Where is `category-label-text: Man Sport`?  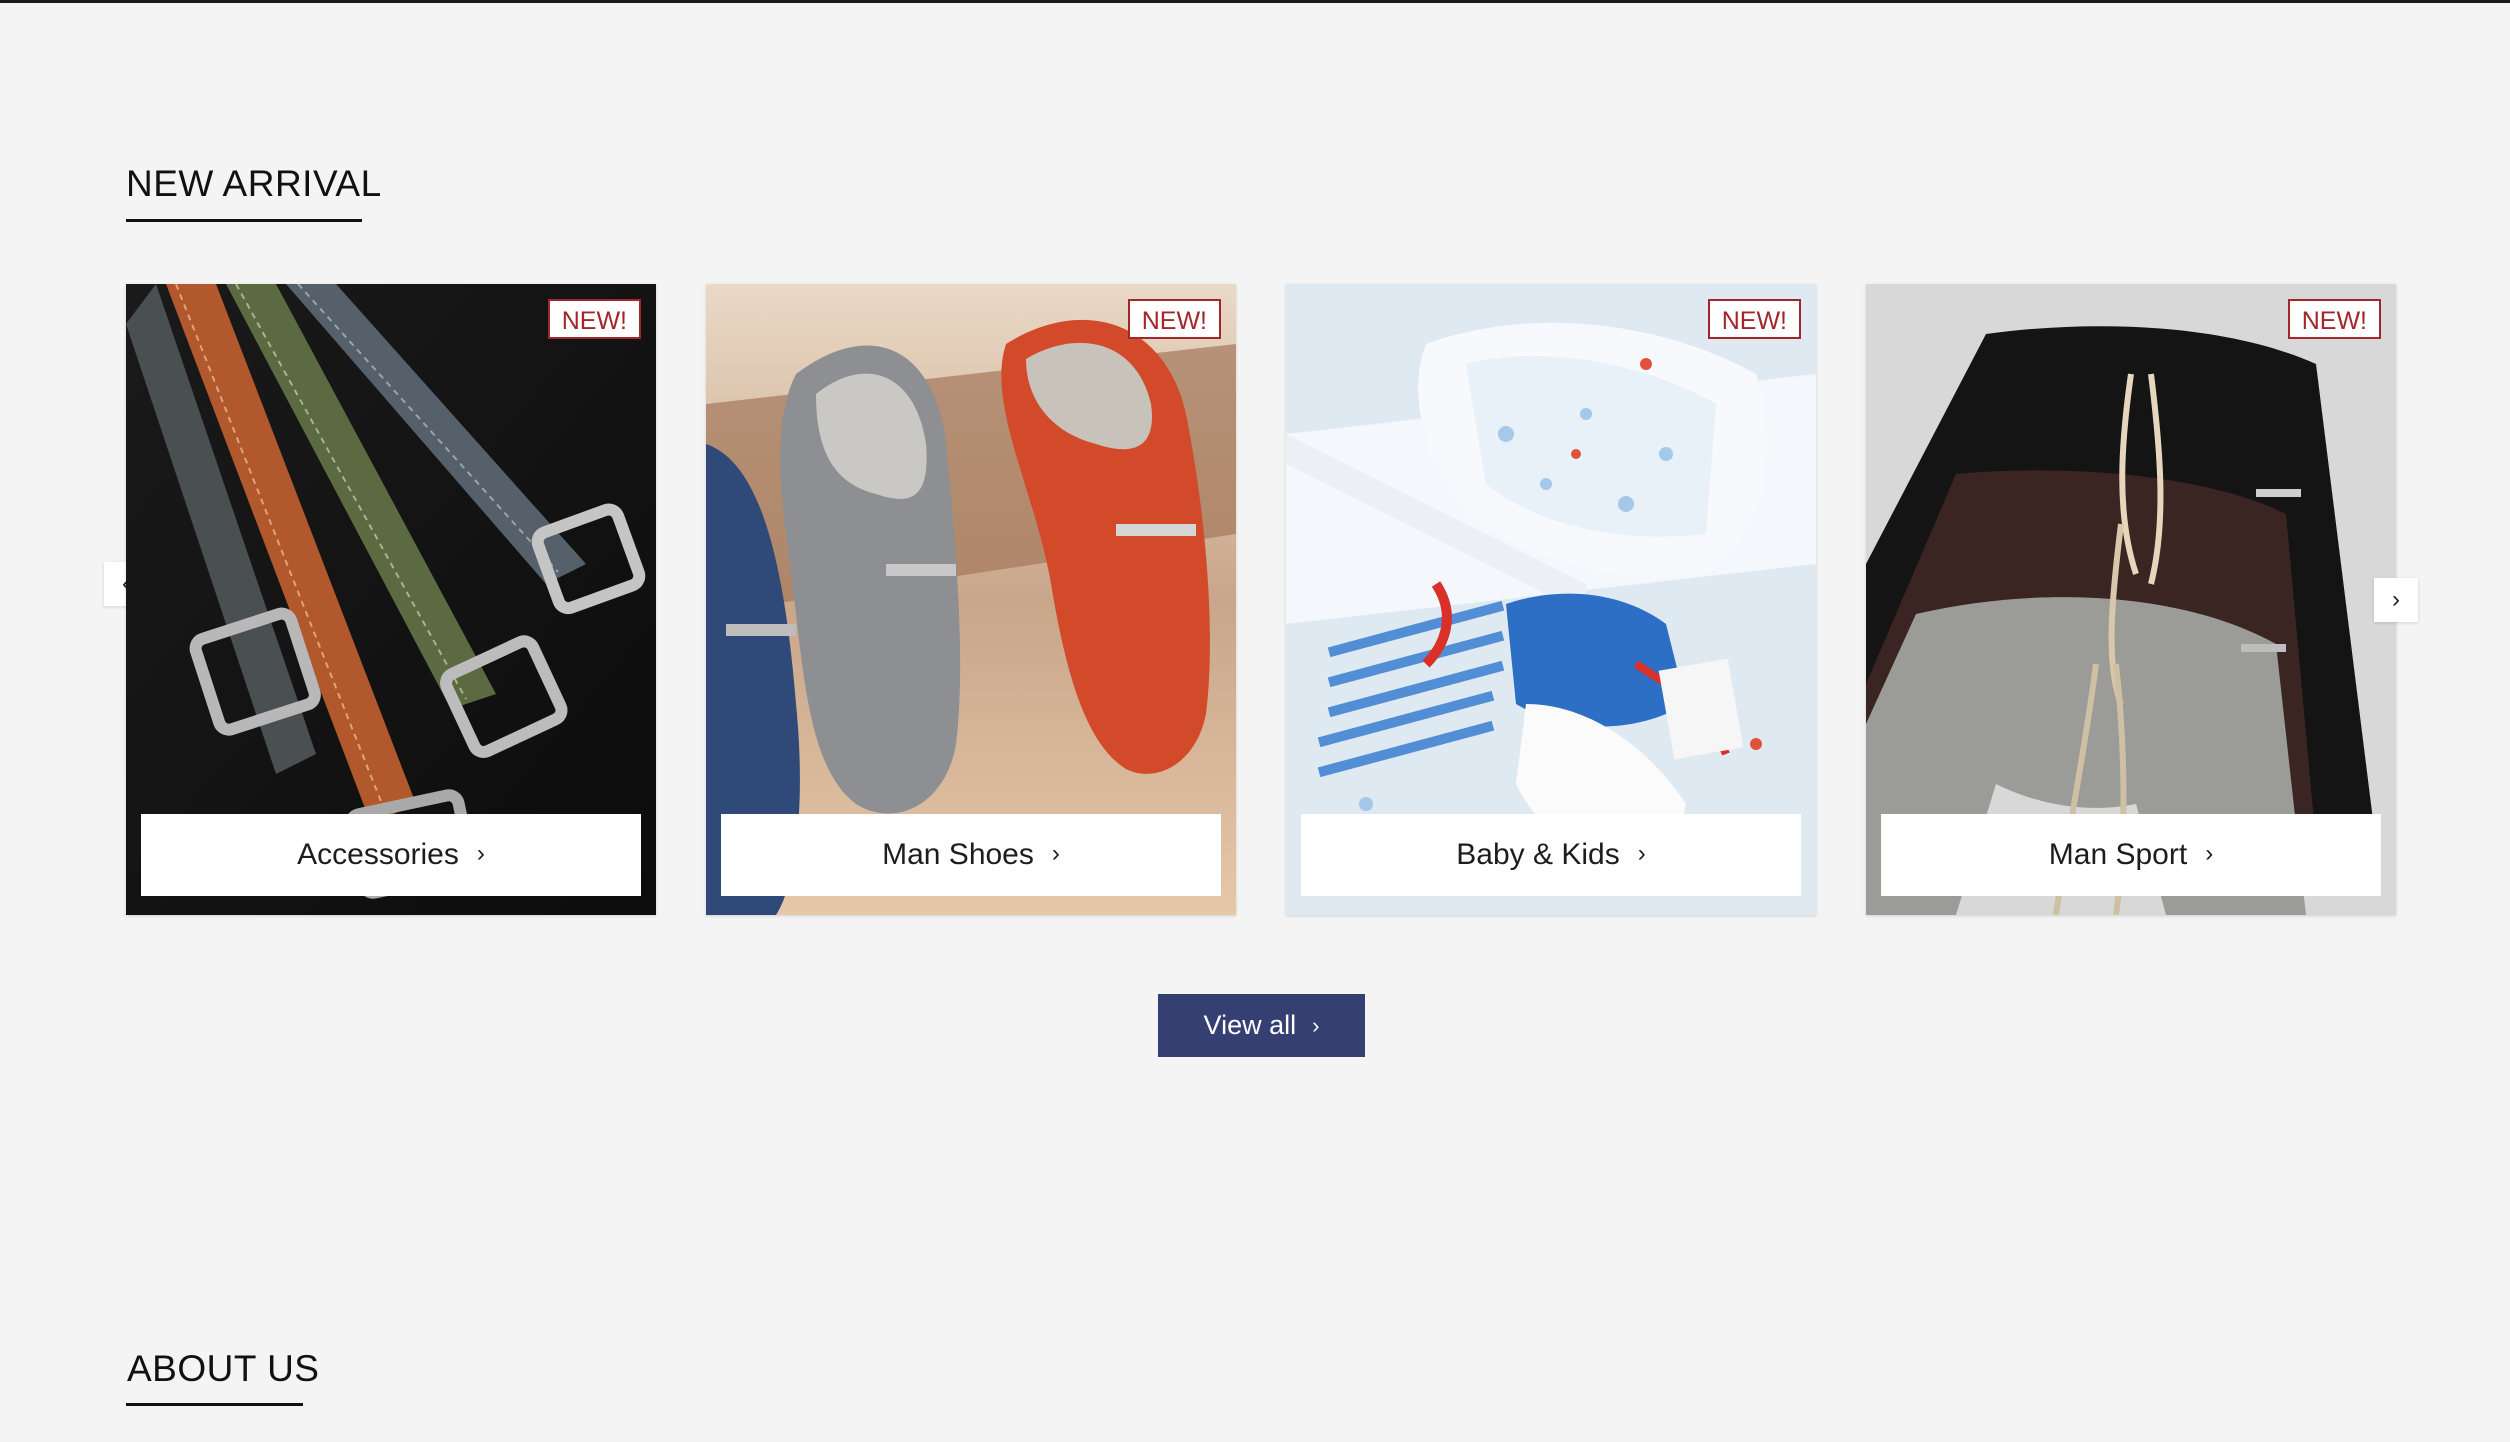
category-label-text: Man Sport is located at coordinates (2118, 854).